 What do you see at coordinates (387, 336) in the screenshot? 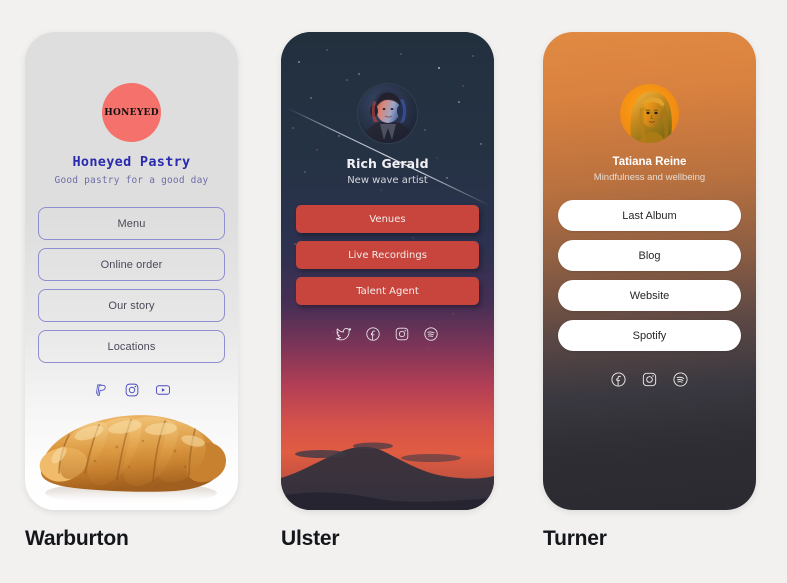
I see `ulster-social-row` at bounding box center [387, 336].